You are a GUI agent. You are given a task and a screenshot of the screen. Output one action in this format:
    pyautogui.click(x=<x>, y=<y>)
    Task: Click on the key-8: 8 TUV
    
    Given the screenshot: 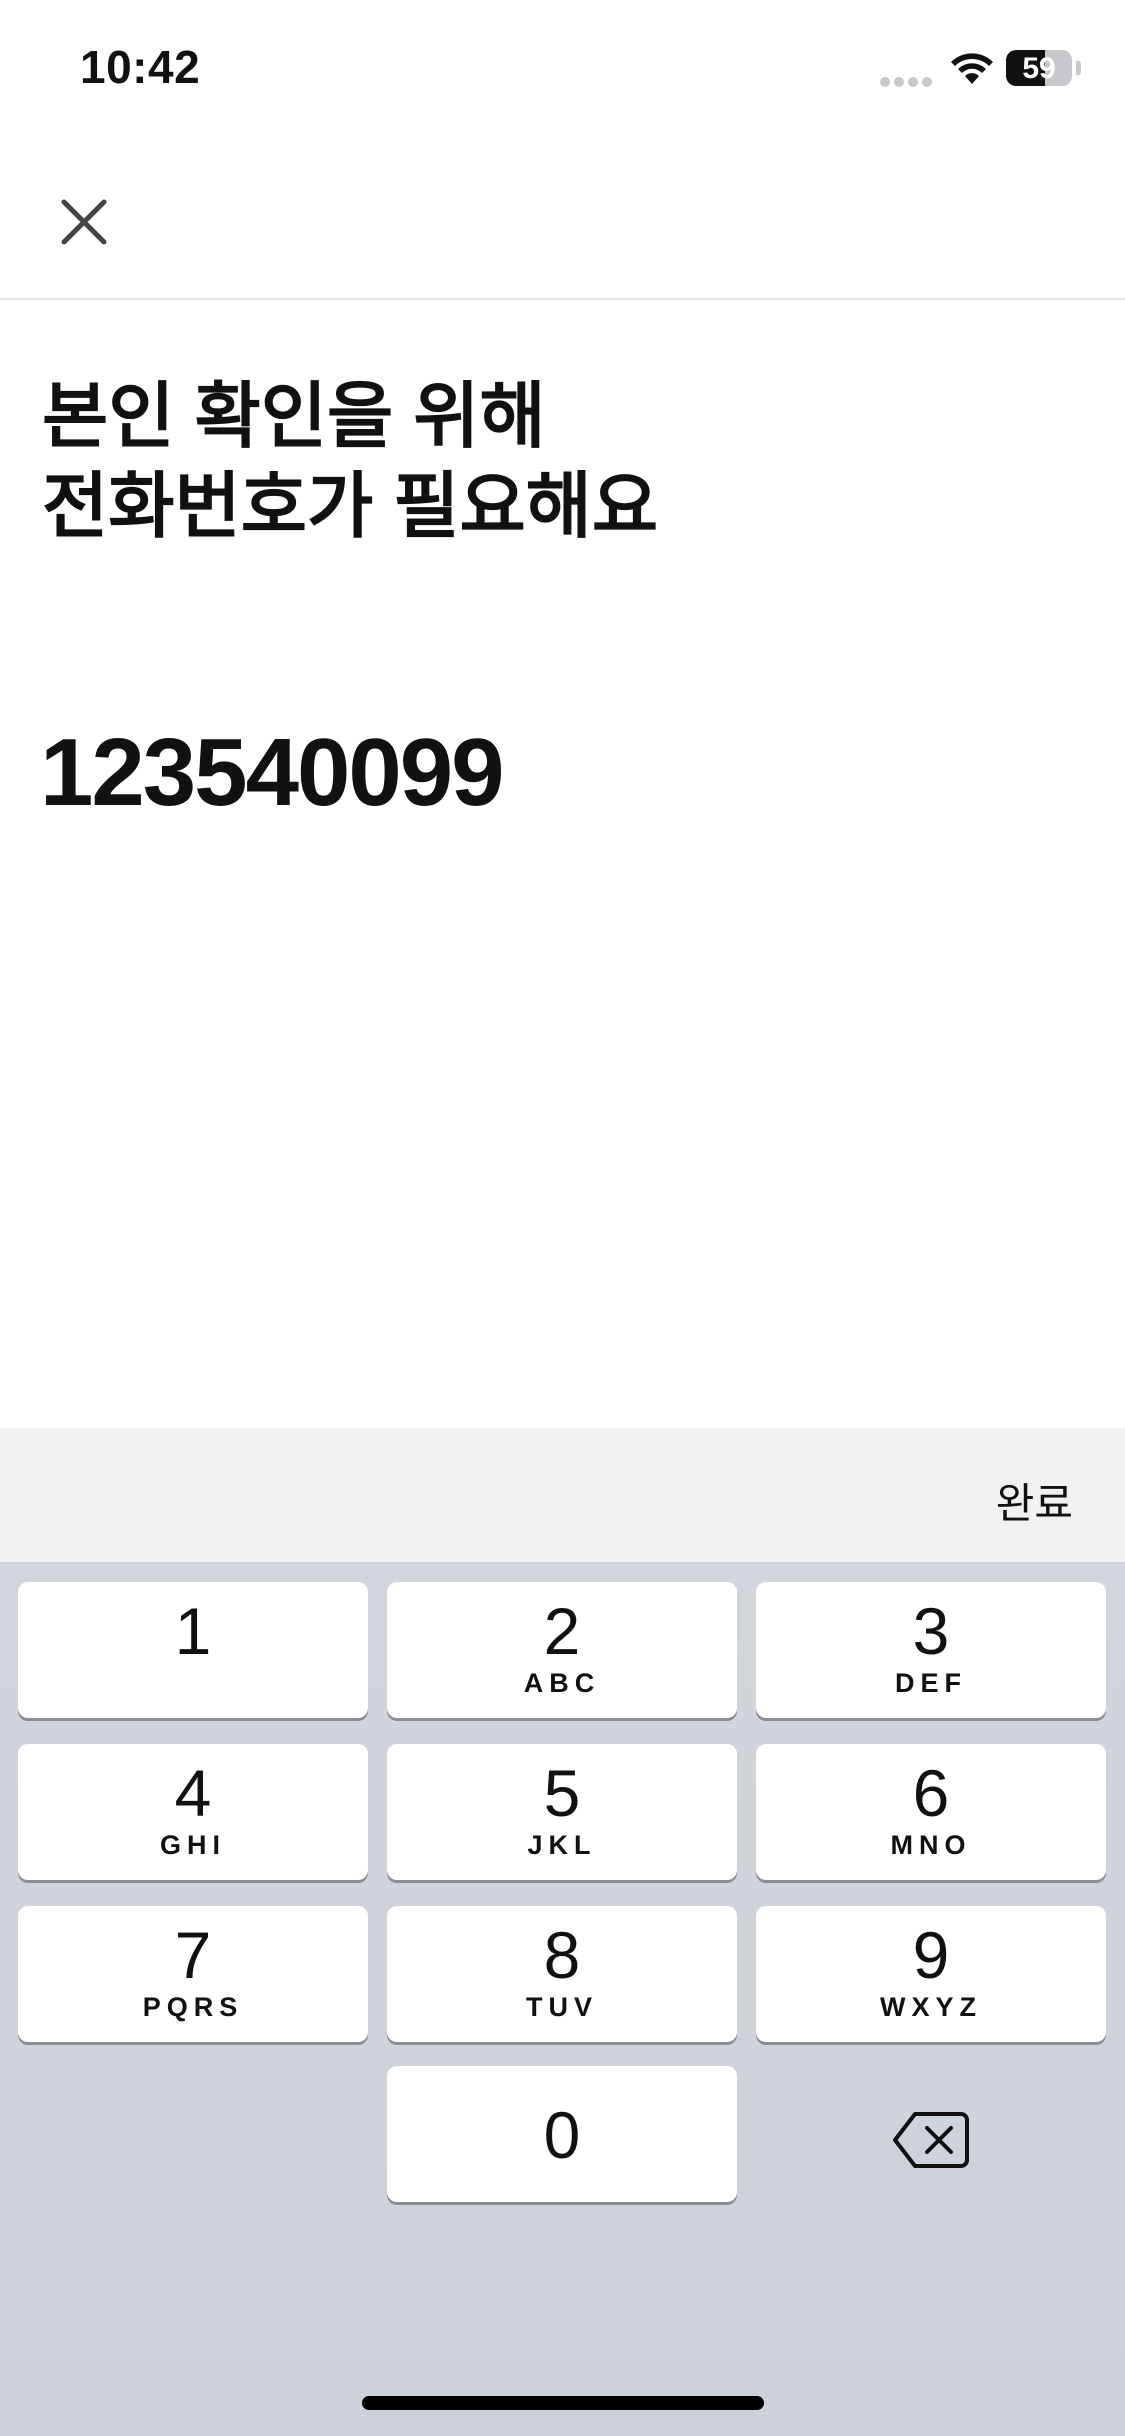 What is the action you would take?
    pyautogui.click(x=562, y=1974)
    